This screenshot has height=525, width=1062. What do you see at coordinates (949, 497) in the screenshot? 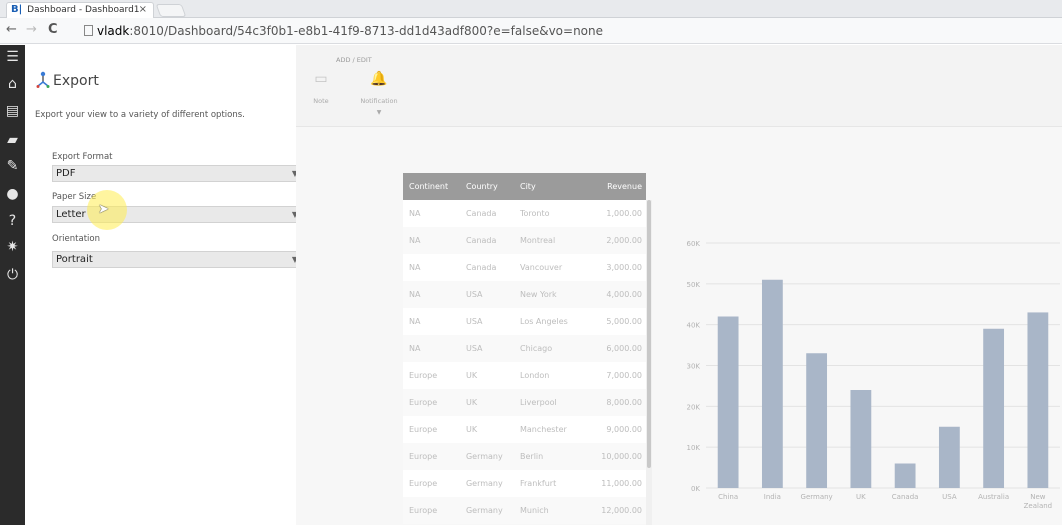
I see `x-tick-label: USA` at bounding box center [949, 497].